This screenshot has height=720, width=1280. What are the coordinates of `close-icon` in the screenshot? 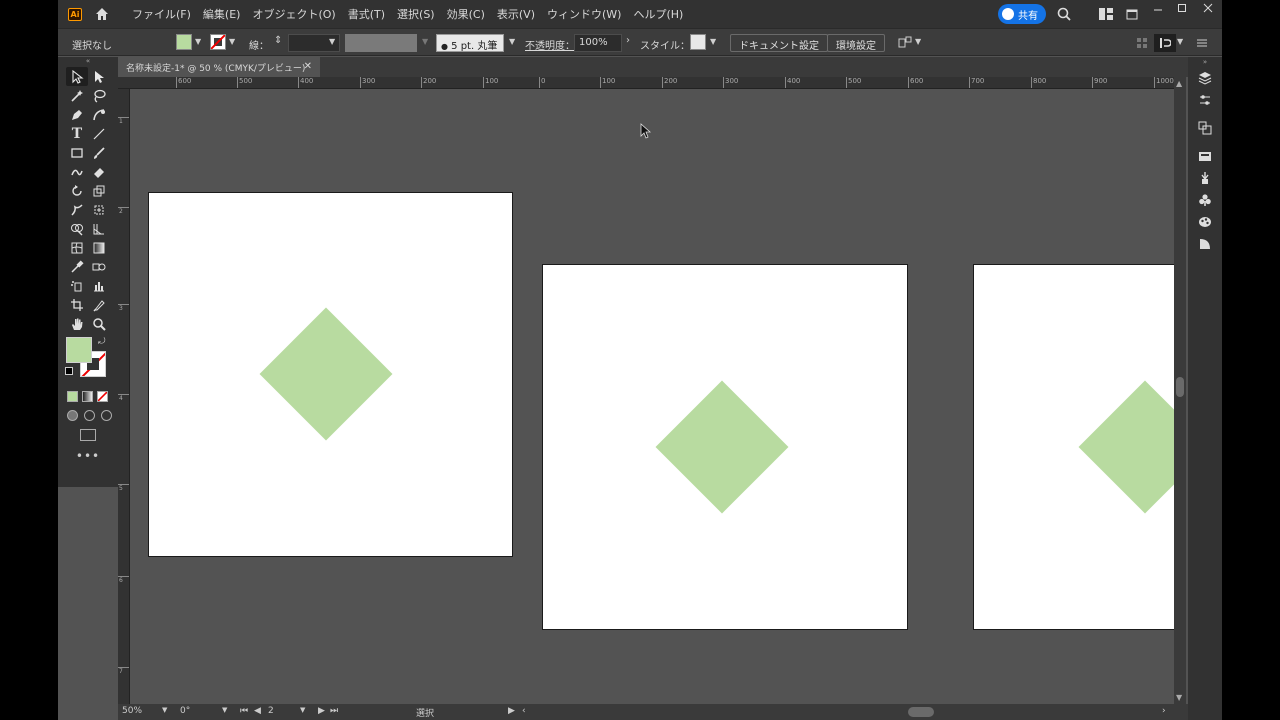 It's located at (1208, 8).